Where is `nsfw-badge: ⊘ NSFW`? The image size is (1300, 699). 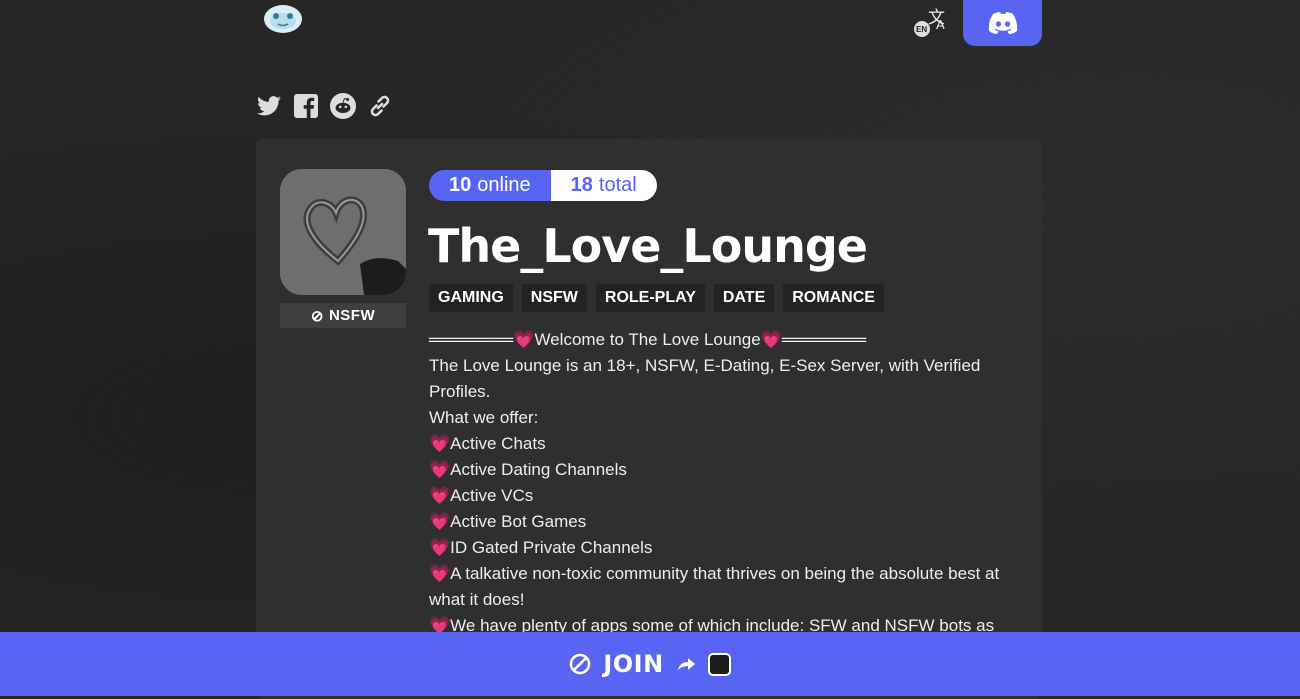 nsfw-badge: ⊘ NSFW is located at coordinates (343, 315).